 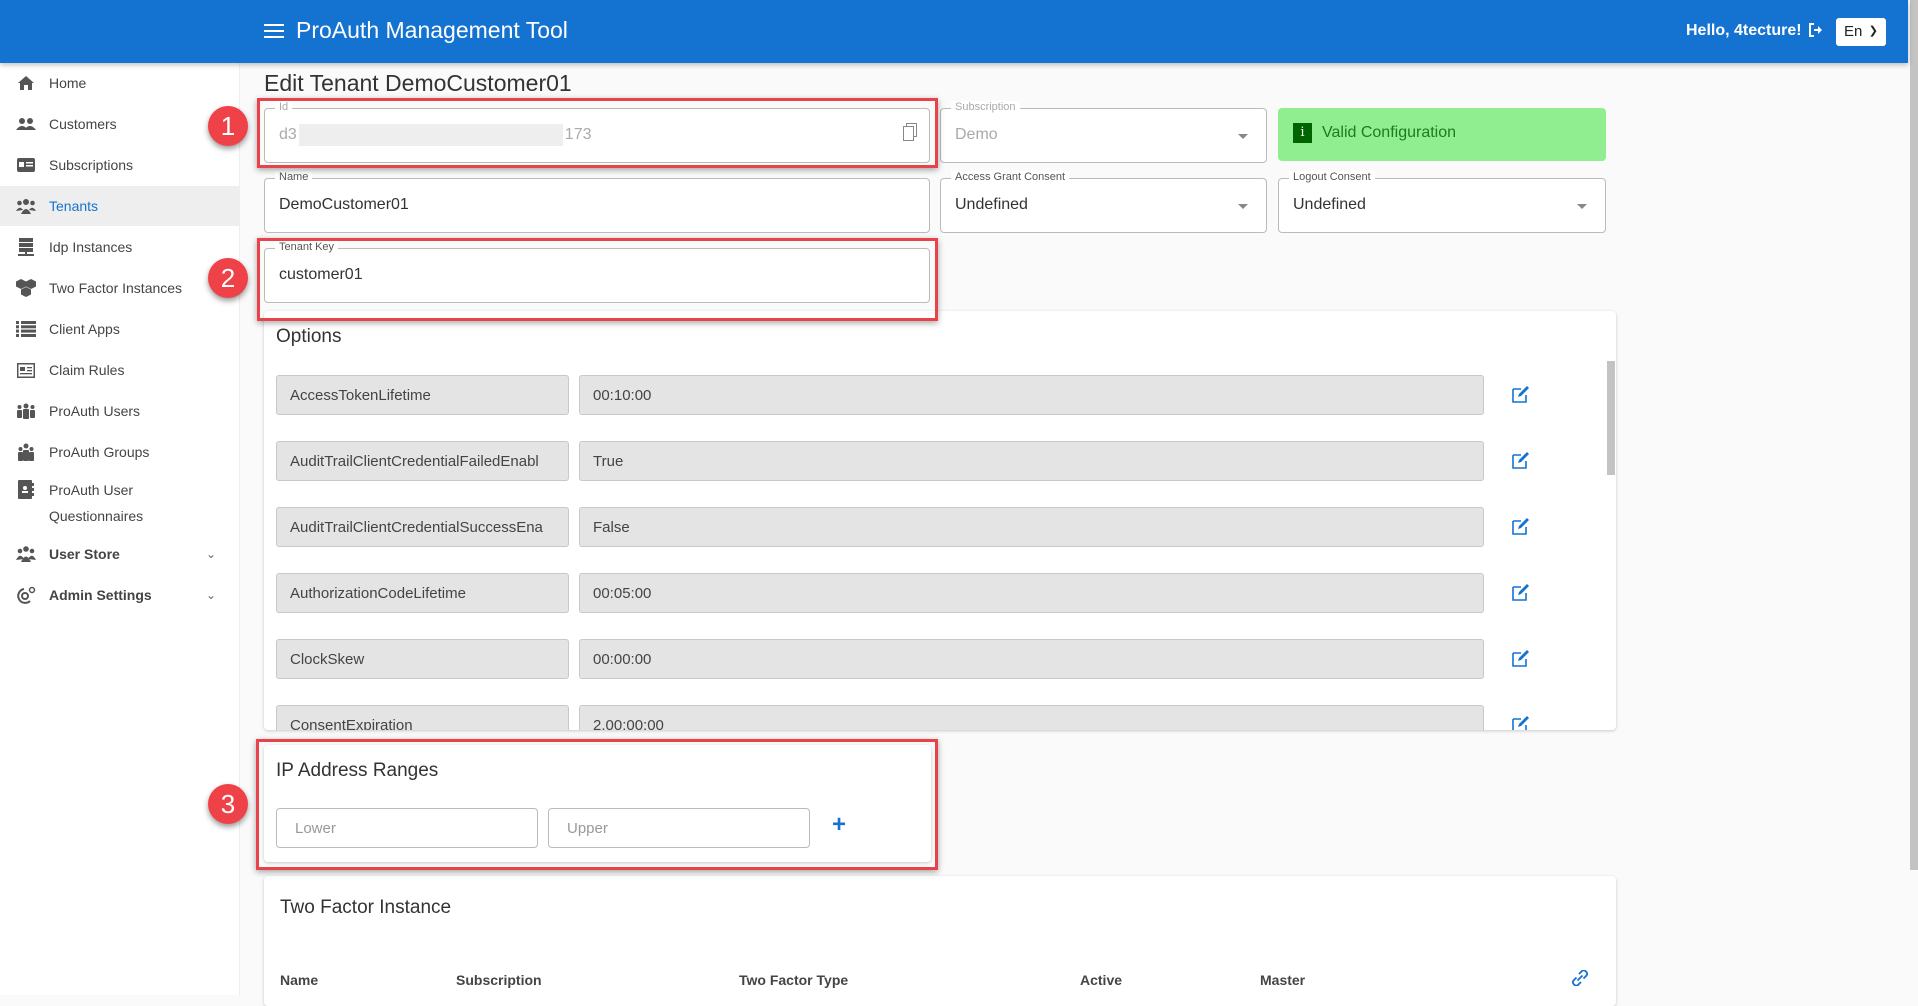 I want to click on sidebar-item-idp-instances: Idp Instances, so click(x=120, y=247).